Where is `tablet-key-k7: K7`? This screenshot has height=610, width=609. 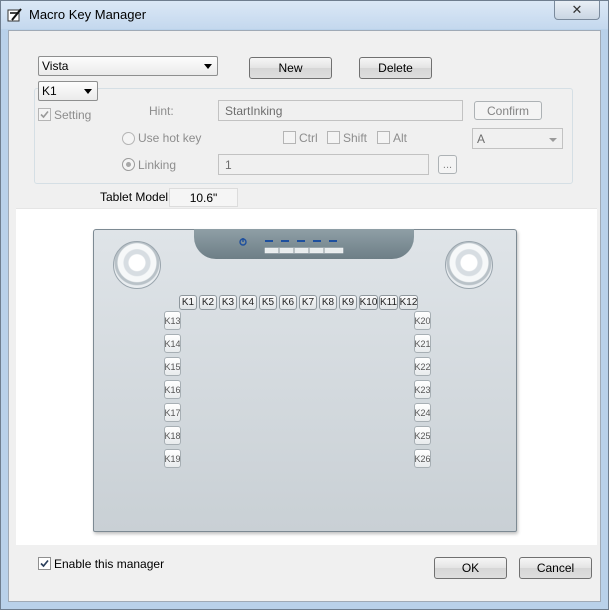 tablet-key-k7: K7 is located at coordinates (308, 302).